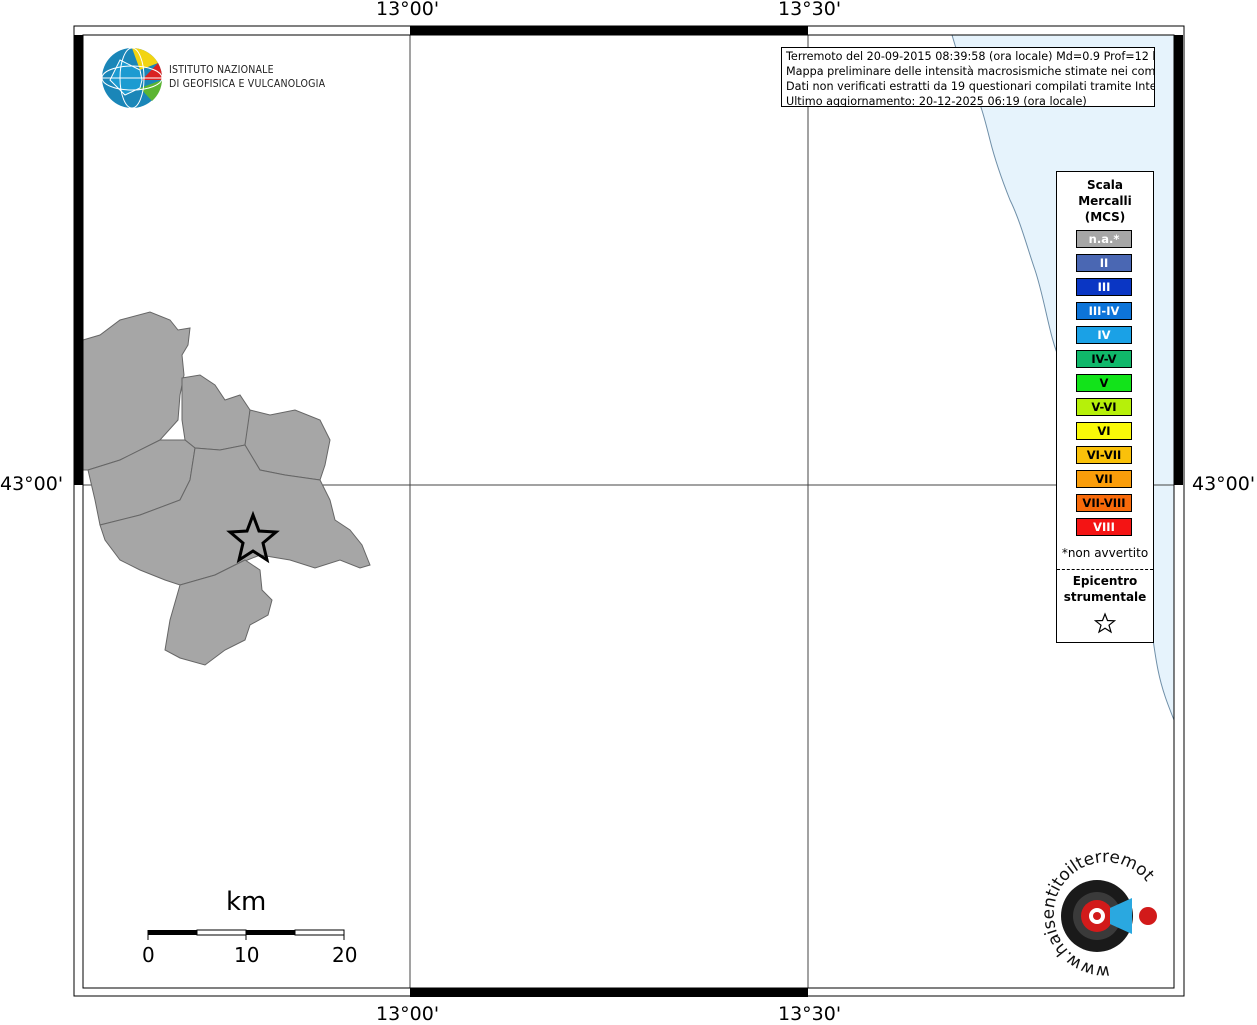 This screenshot has height=1025, width=1257. I want to click on legend-swatch: VI-VII, so click(1104, 455).